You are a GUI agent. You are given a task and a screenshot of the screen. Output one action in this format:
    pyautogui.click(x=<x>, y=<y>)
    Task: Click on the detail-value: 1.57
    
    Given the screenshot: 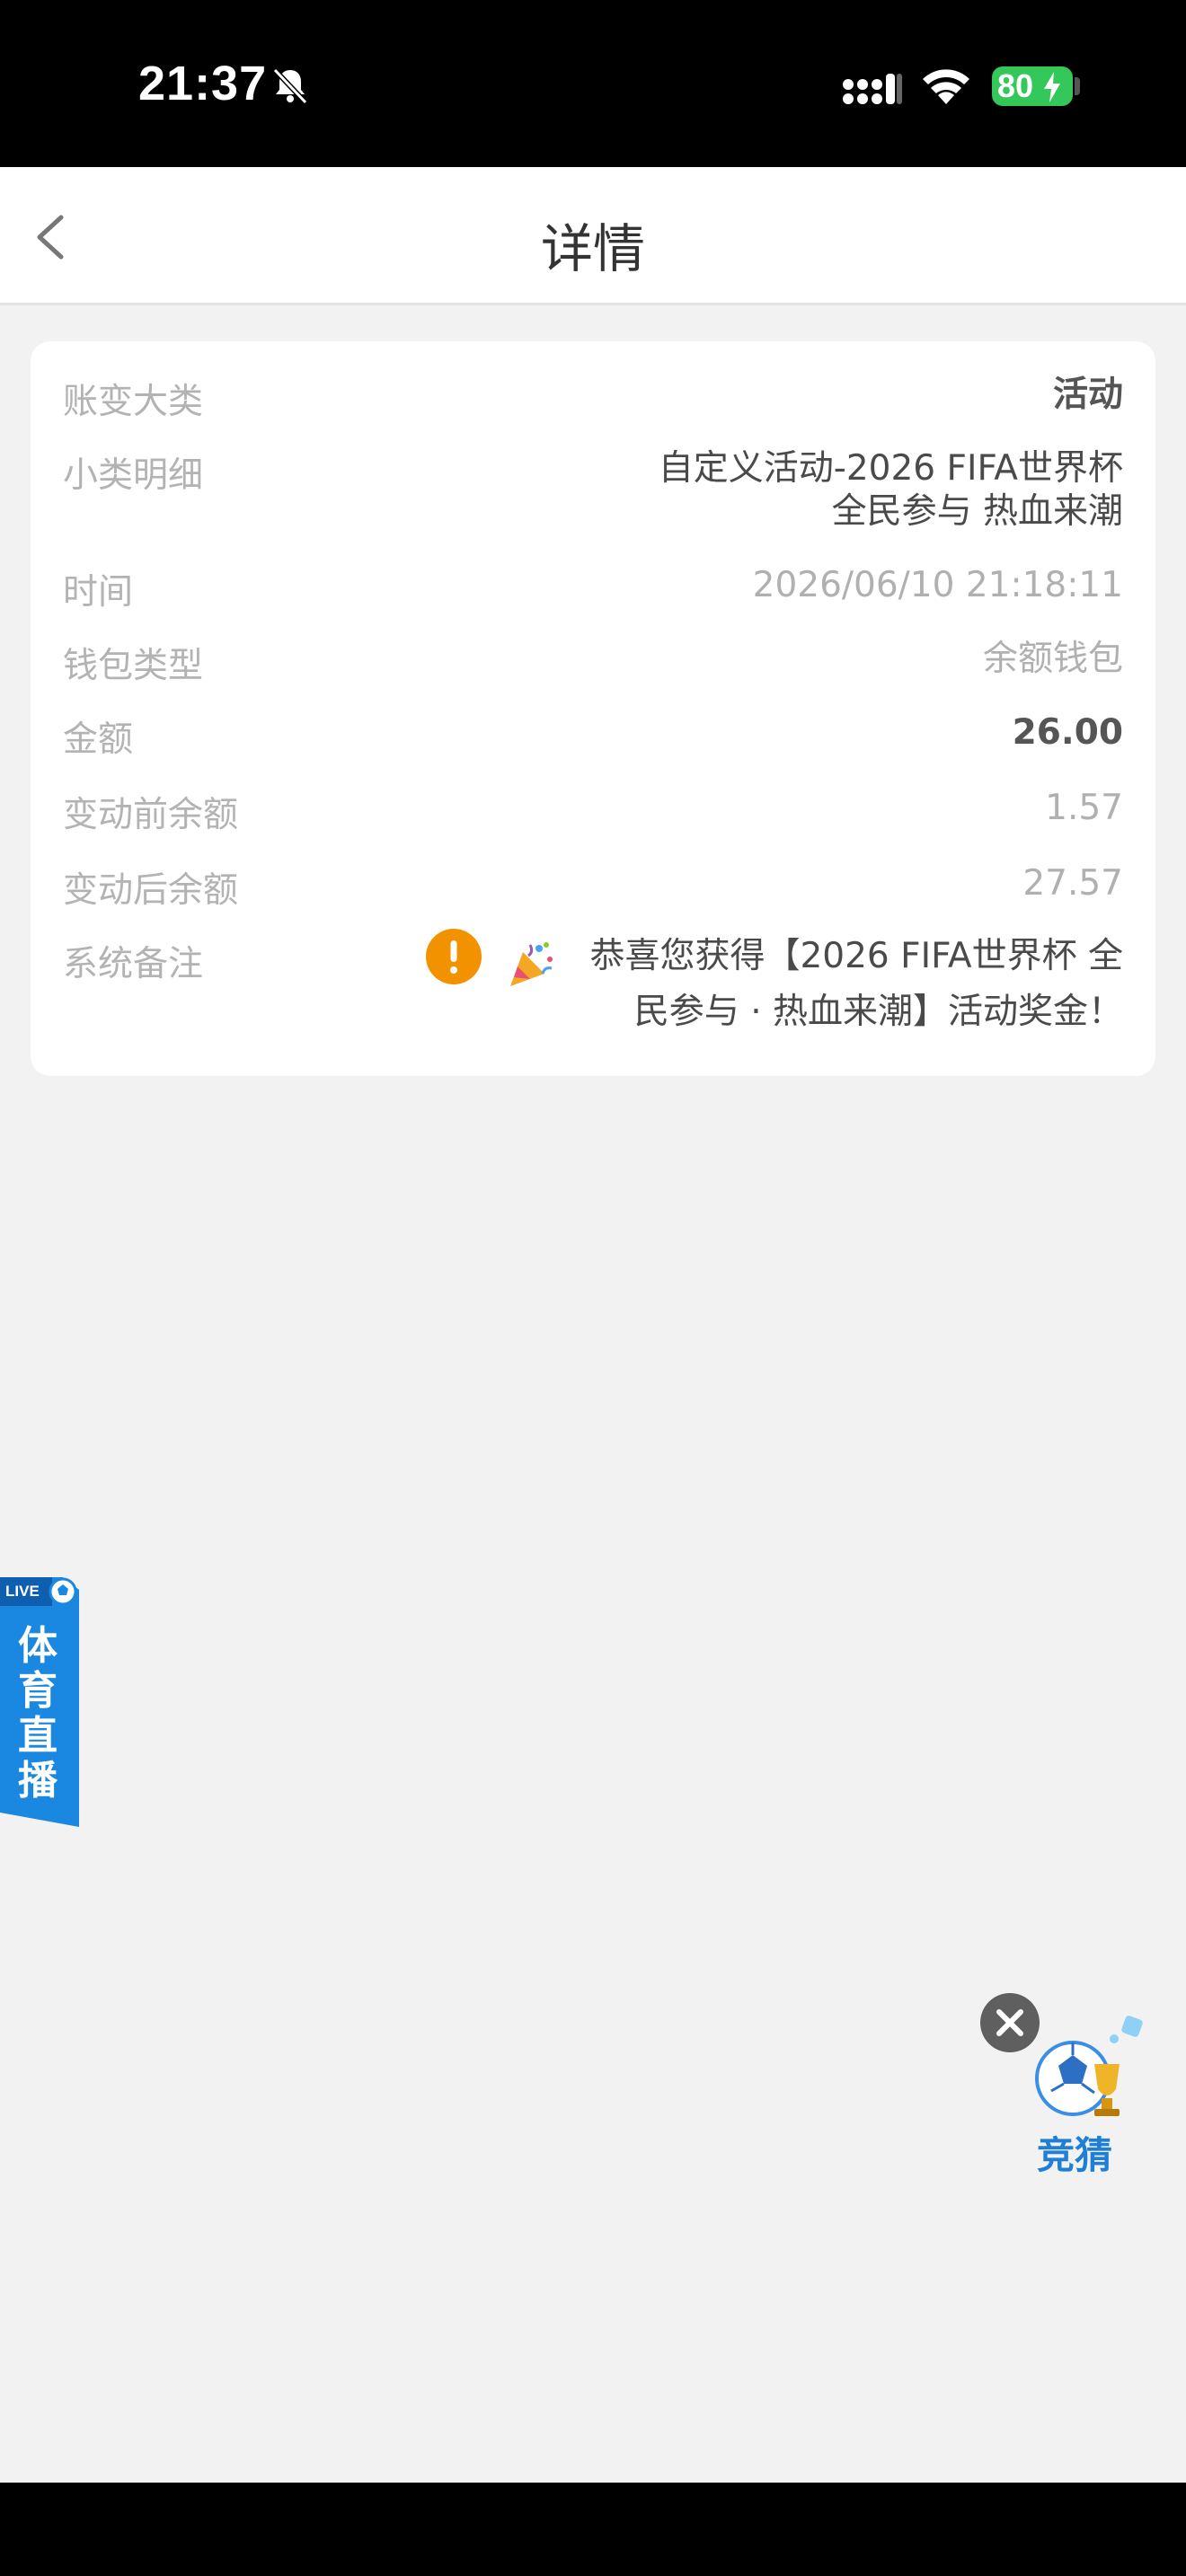 What is the action you would take?
    pyautogui.click(x=1084, y=808)
    